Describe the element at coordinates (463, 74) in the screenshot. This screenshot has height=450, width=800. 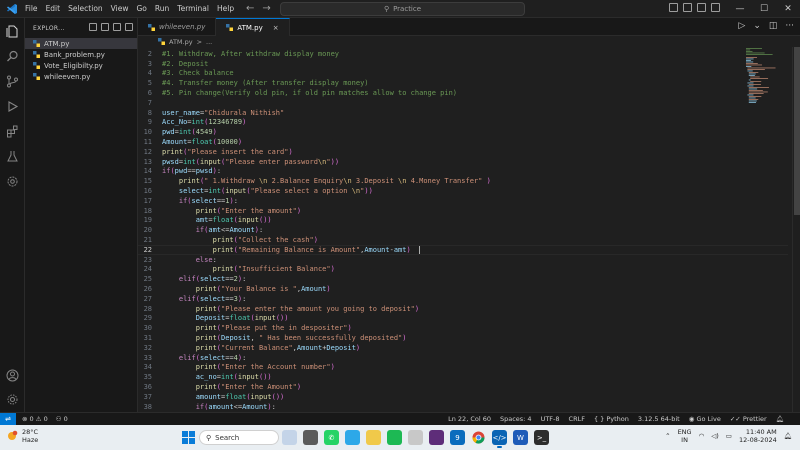
I see `code-line: 4 #3. Check balance` at that location.